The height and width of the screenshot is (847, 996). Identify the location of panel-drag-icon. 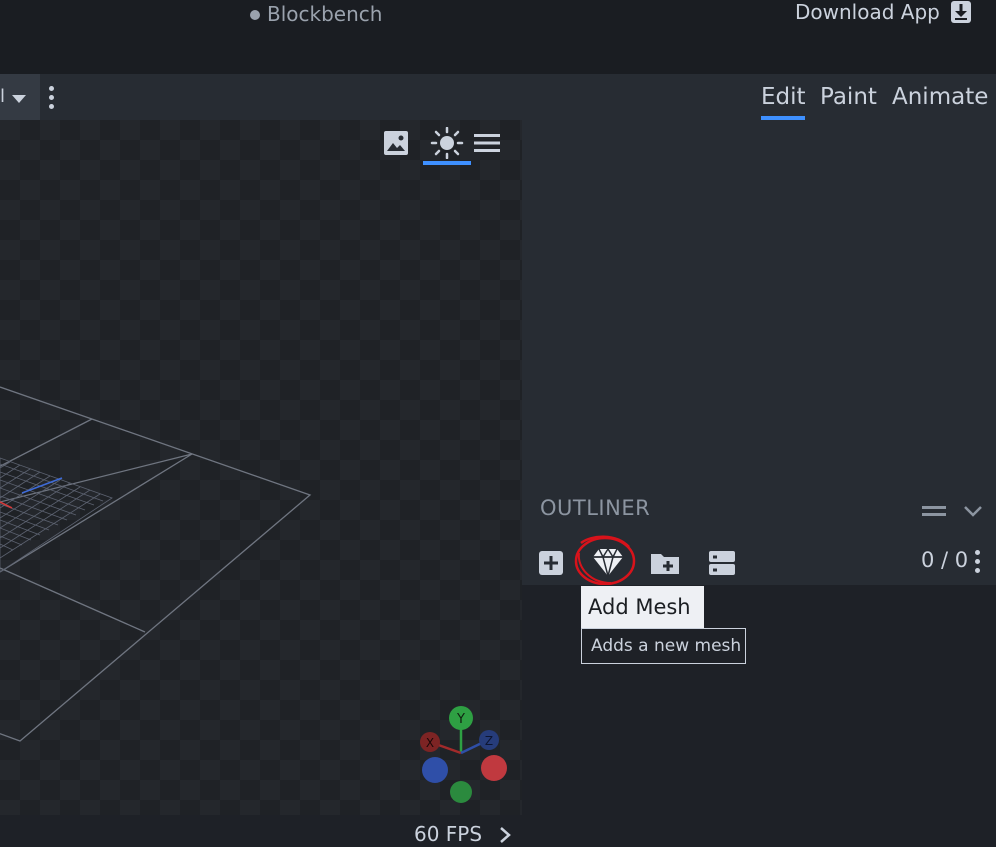
(934, 511).